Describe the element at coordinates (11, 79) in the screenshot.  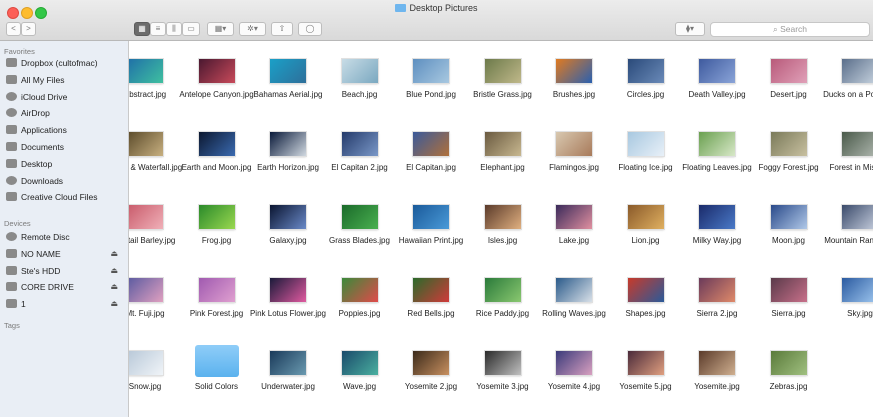
I see `all-files-icon` at that location.